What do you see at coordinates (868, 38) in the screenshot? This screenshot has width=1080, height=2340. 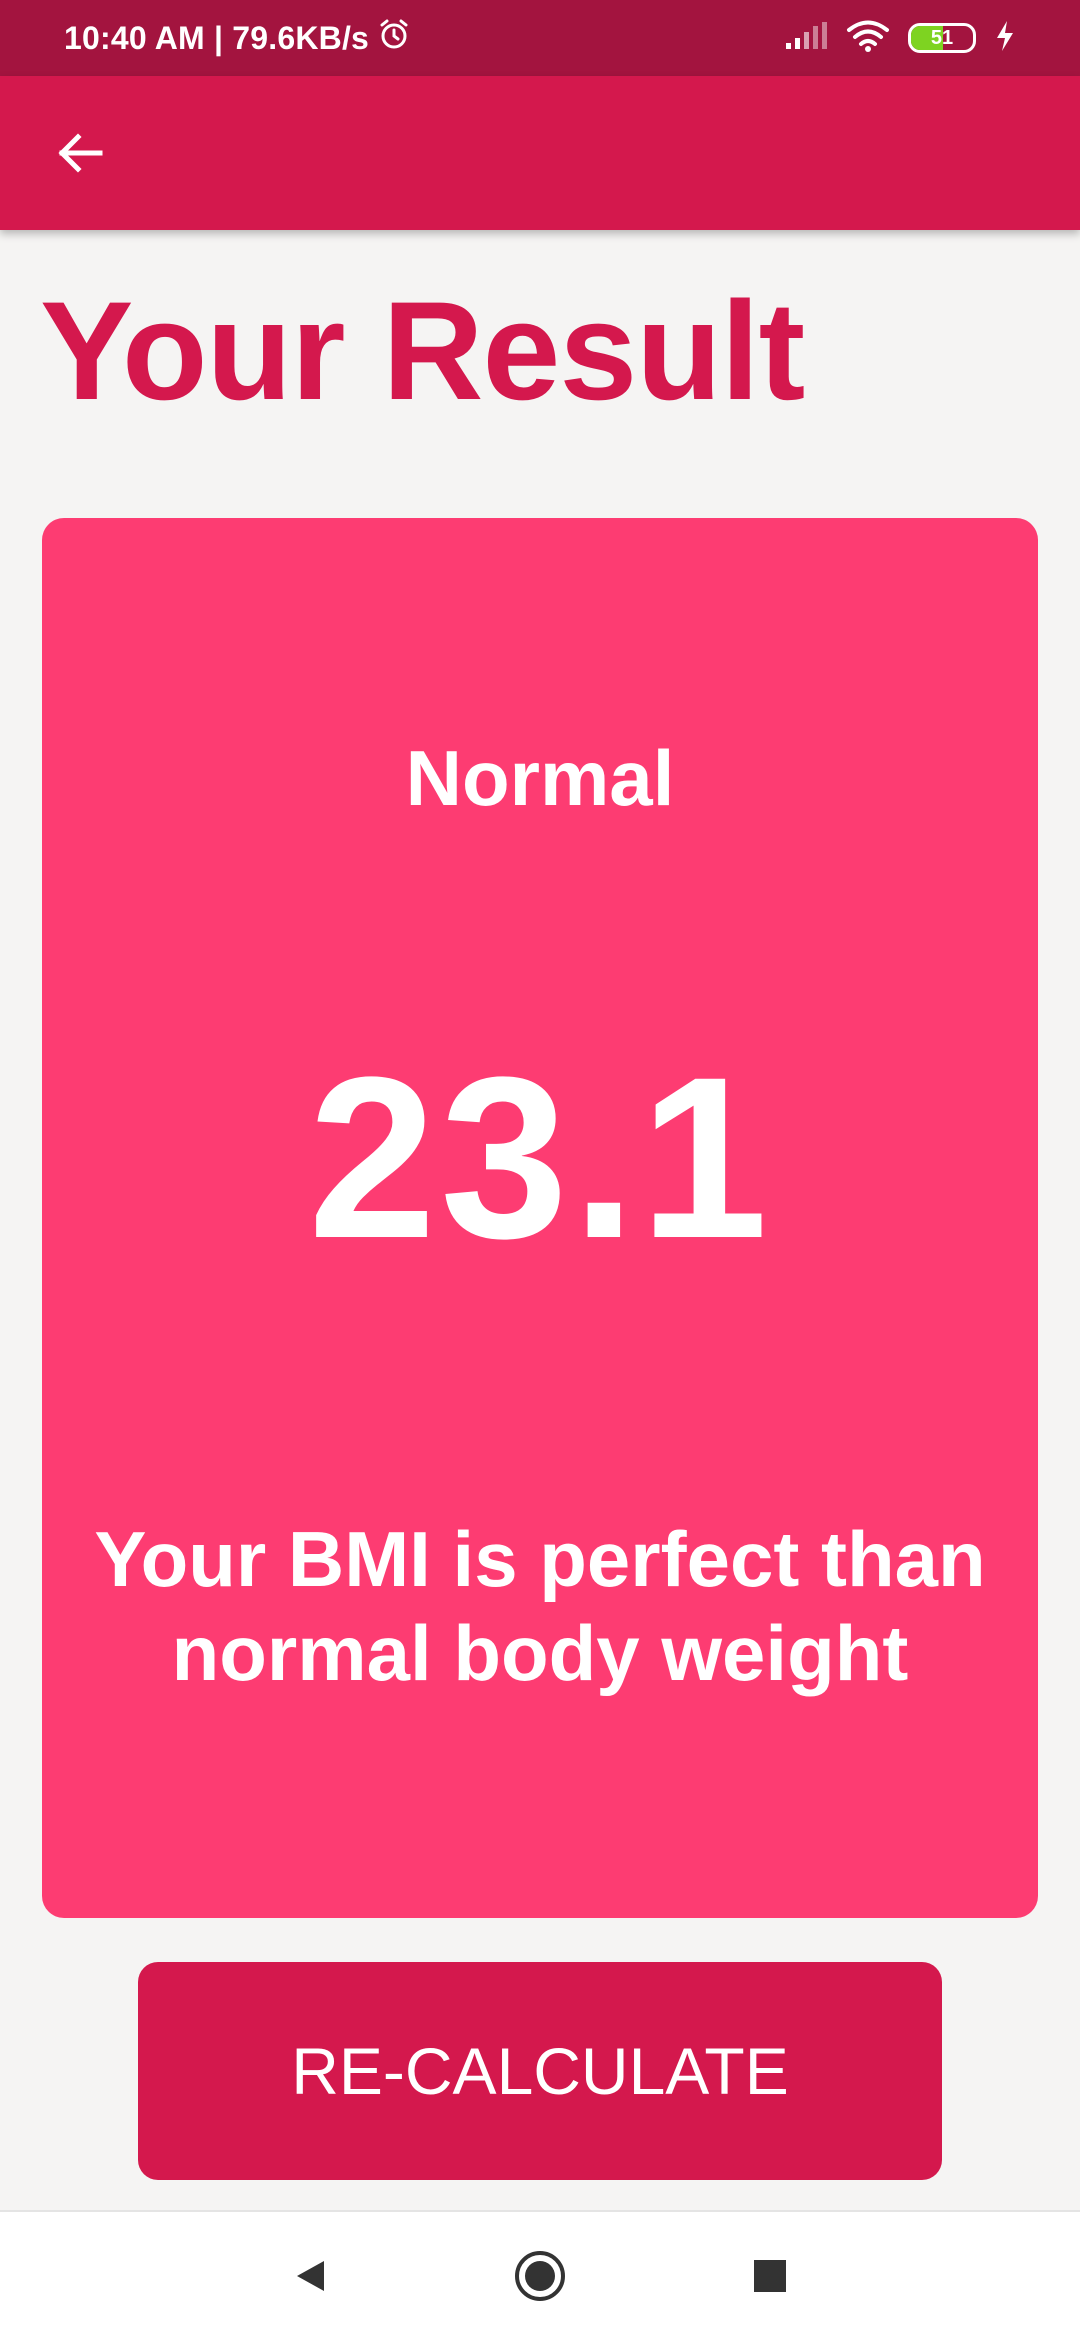 I see `wifi-icon` at bounding box center [868, 38].